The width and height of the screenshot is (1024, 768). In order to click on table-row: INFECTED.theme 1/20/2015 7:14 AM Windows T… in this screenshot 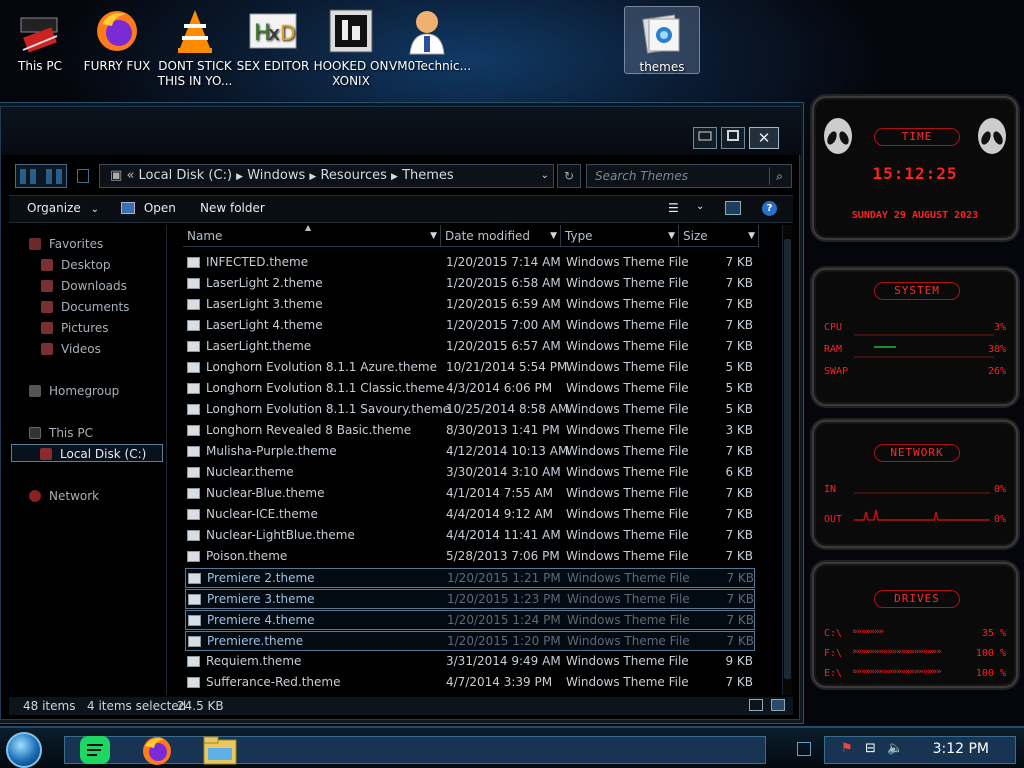, I will do `click(470, 263)`.